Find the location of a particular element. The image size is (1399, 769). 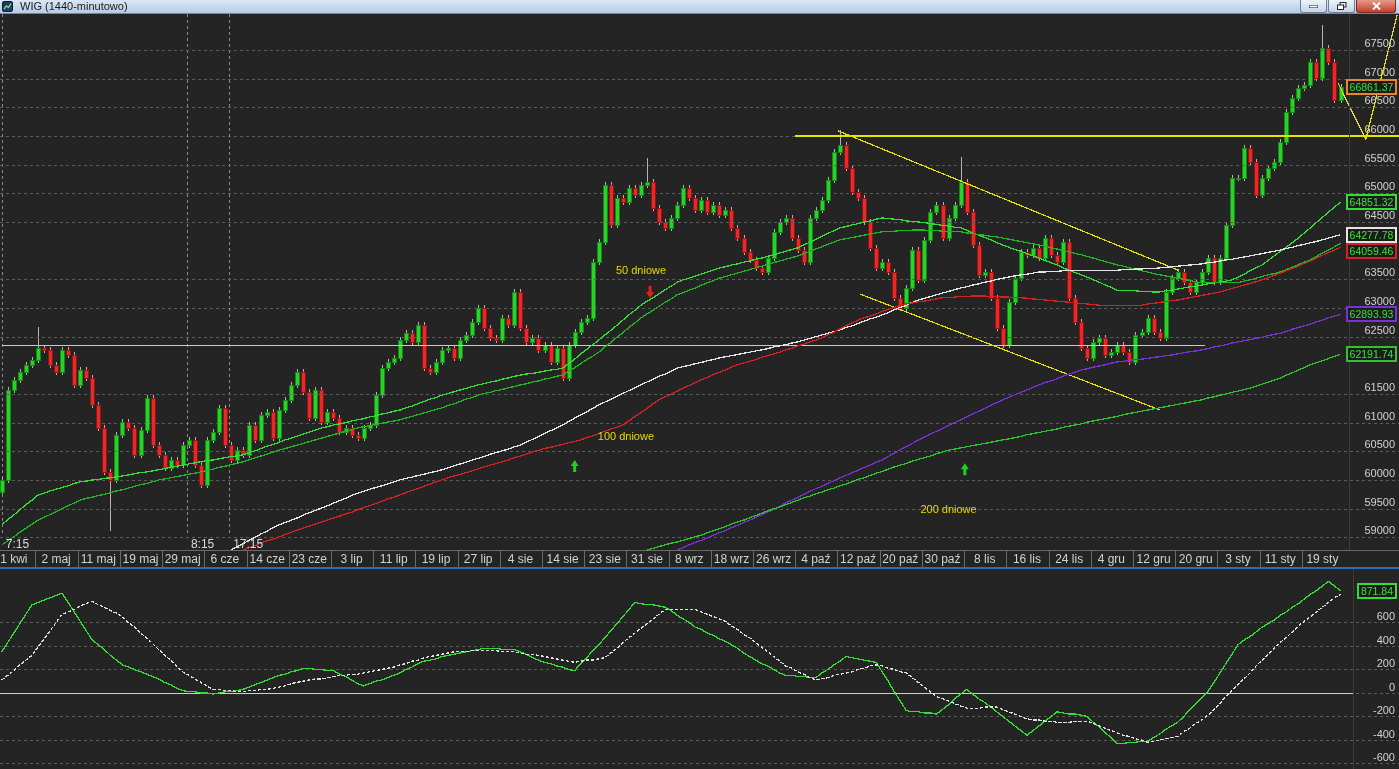

date-axis-label: 3 sty is located at coordinates (1238, 559).